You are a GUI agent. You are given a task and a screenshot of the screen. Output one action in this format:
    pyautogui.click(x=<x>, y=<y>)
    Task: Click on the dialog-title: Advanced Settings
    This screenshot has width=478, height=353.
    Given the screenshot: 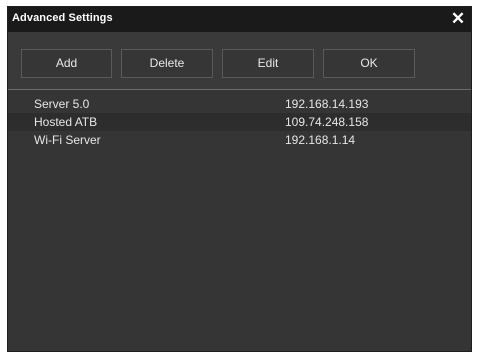 What is the action you would take?
    pyautogui.click(x=62, y=18)
    